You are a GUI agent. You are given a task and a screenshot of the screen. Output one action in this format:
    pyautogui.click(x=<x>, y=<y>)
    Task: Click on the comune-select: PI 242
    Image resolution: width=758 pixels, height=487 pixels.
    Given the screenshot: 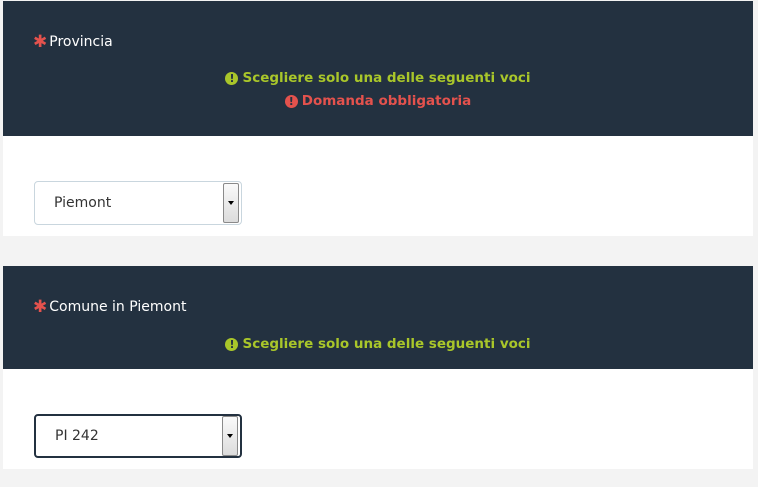 What is the action you would take?
    pyautogui.click(x=138, y=436)
    